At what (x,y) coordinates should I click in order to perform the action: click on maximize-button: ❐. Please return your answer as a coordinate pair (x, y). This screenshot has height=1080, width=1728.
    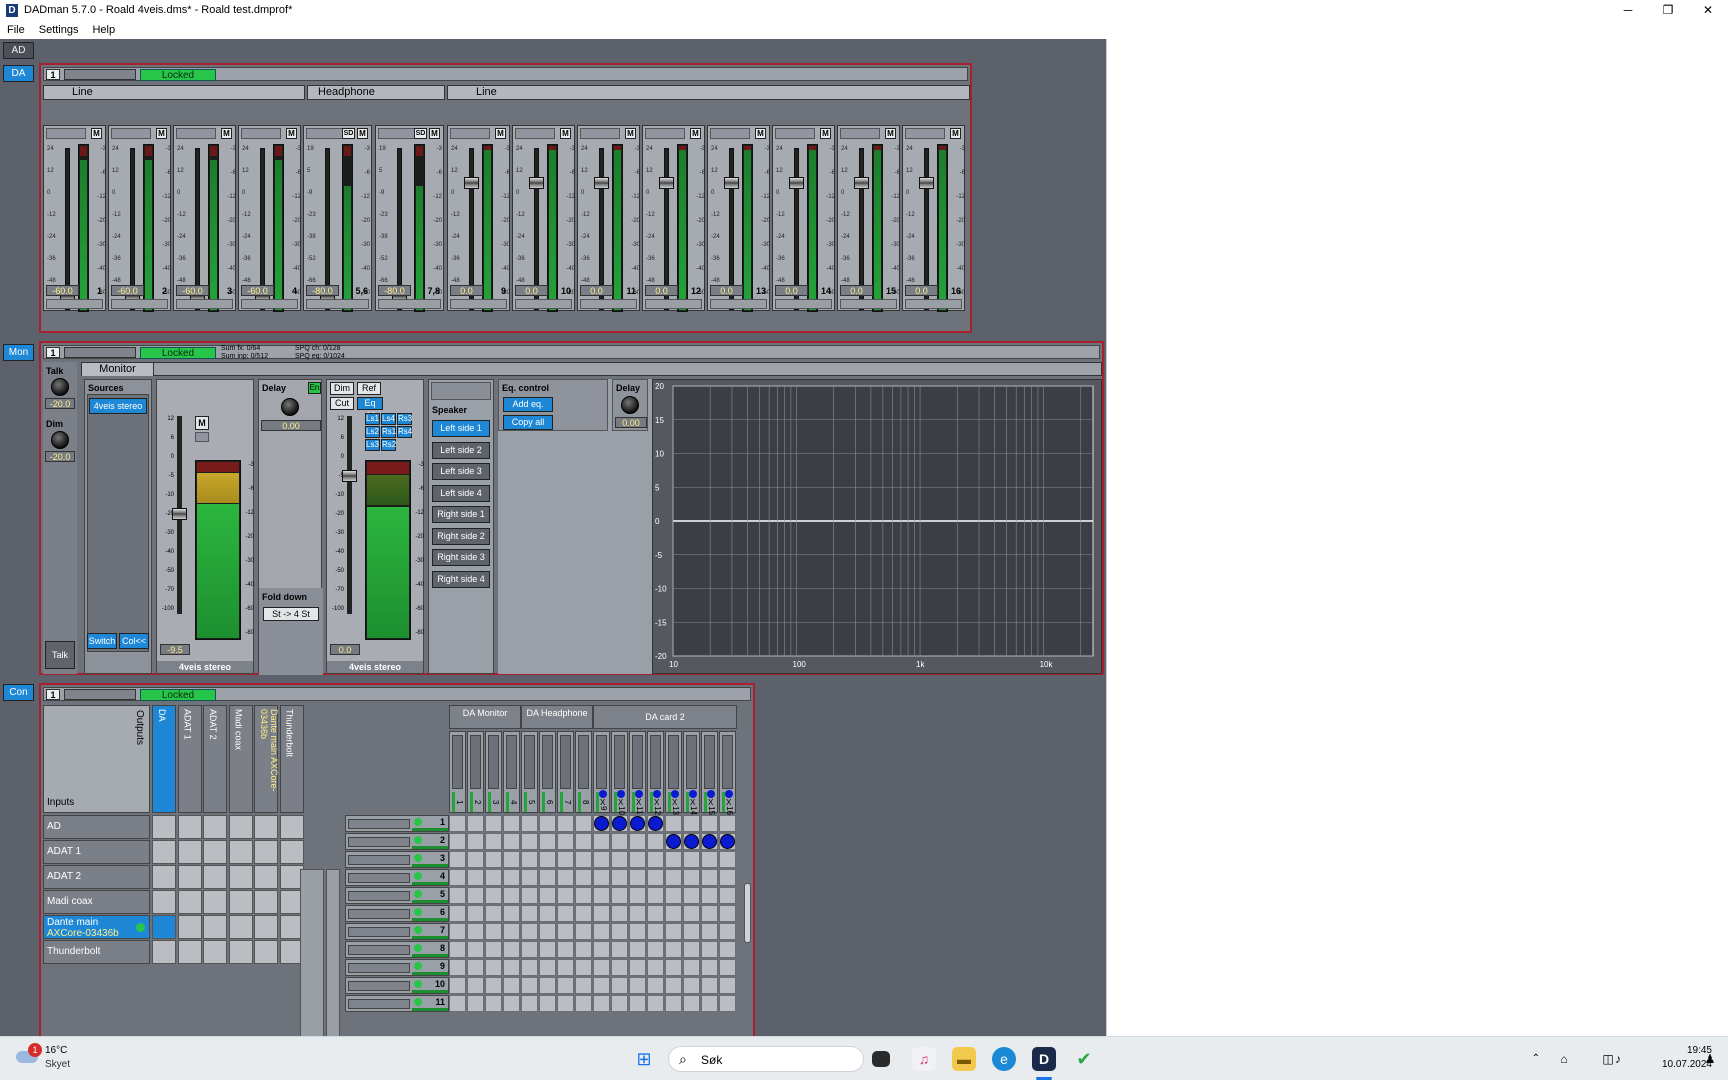
    Looking at the image, I should click on (1668, 10).